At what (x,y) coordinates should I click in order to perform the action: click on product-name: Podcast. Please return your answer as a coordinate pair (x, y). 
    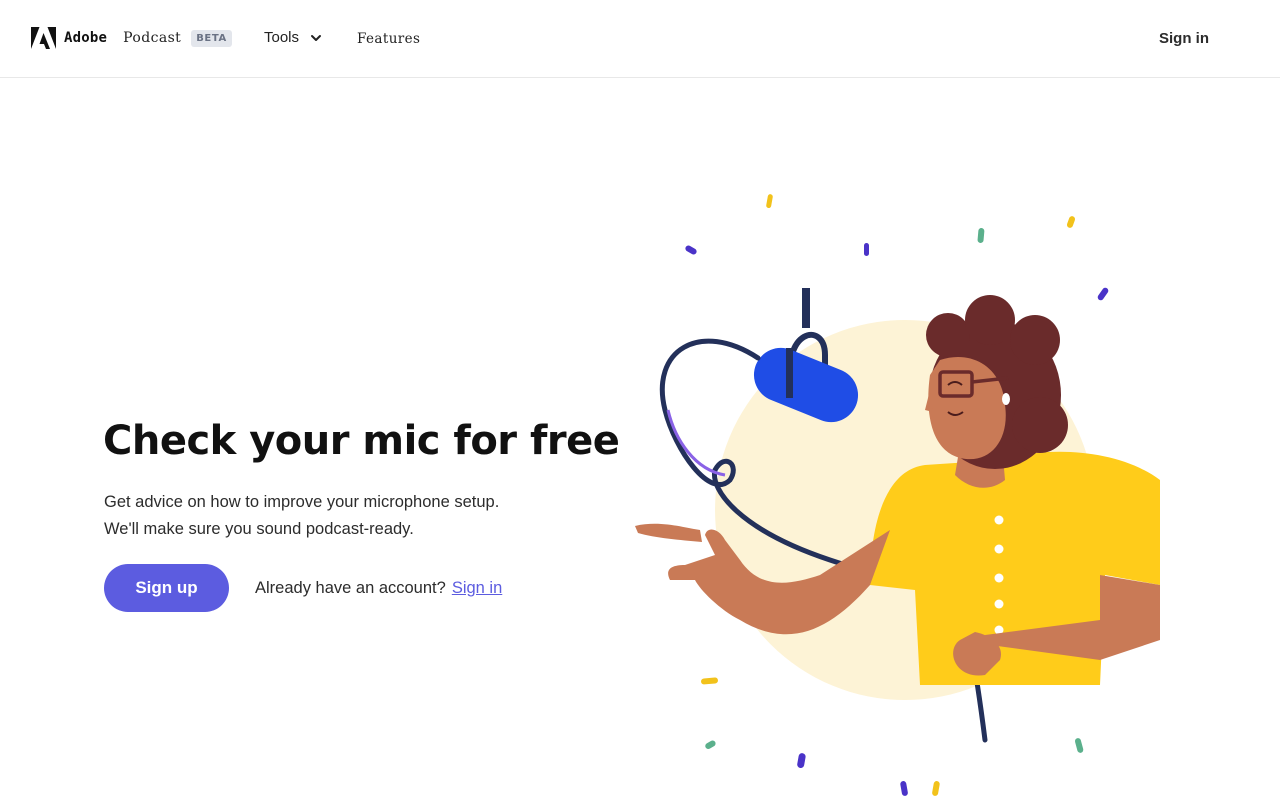
    Looking at the image, I should click on (152, 38).